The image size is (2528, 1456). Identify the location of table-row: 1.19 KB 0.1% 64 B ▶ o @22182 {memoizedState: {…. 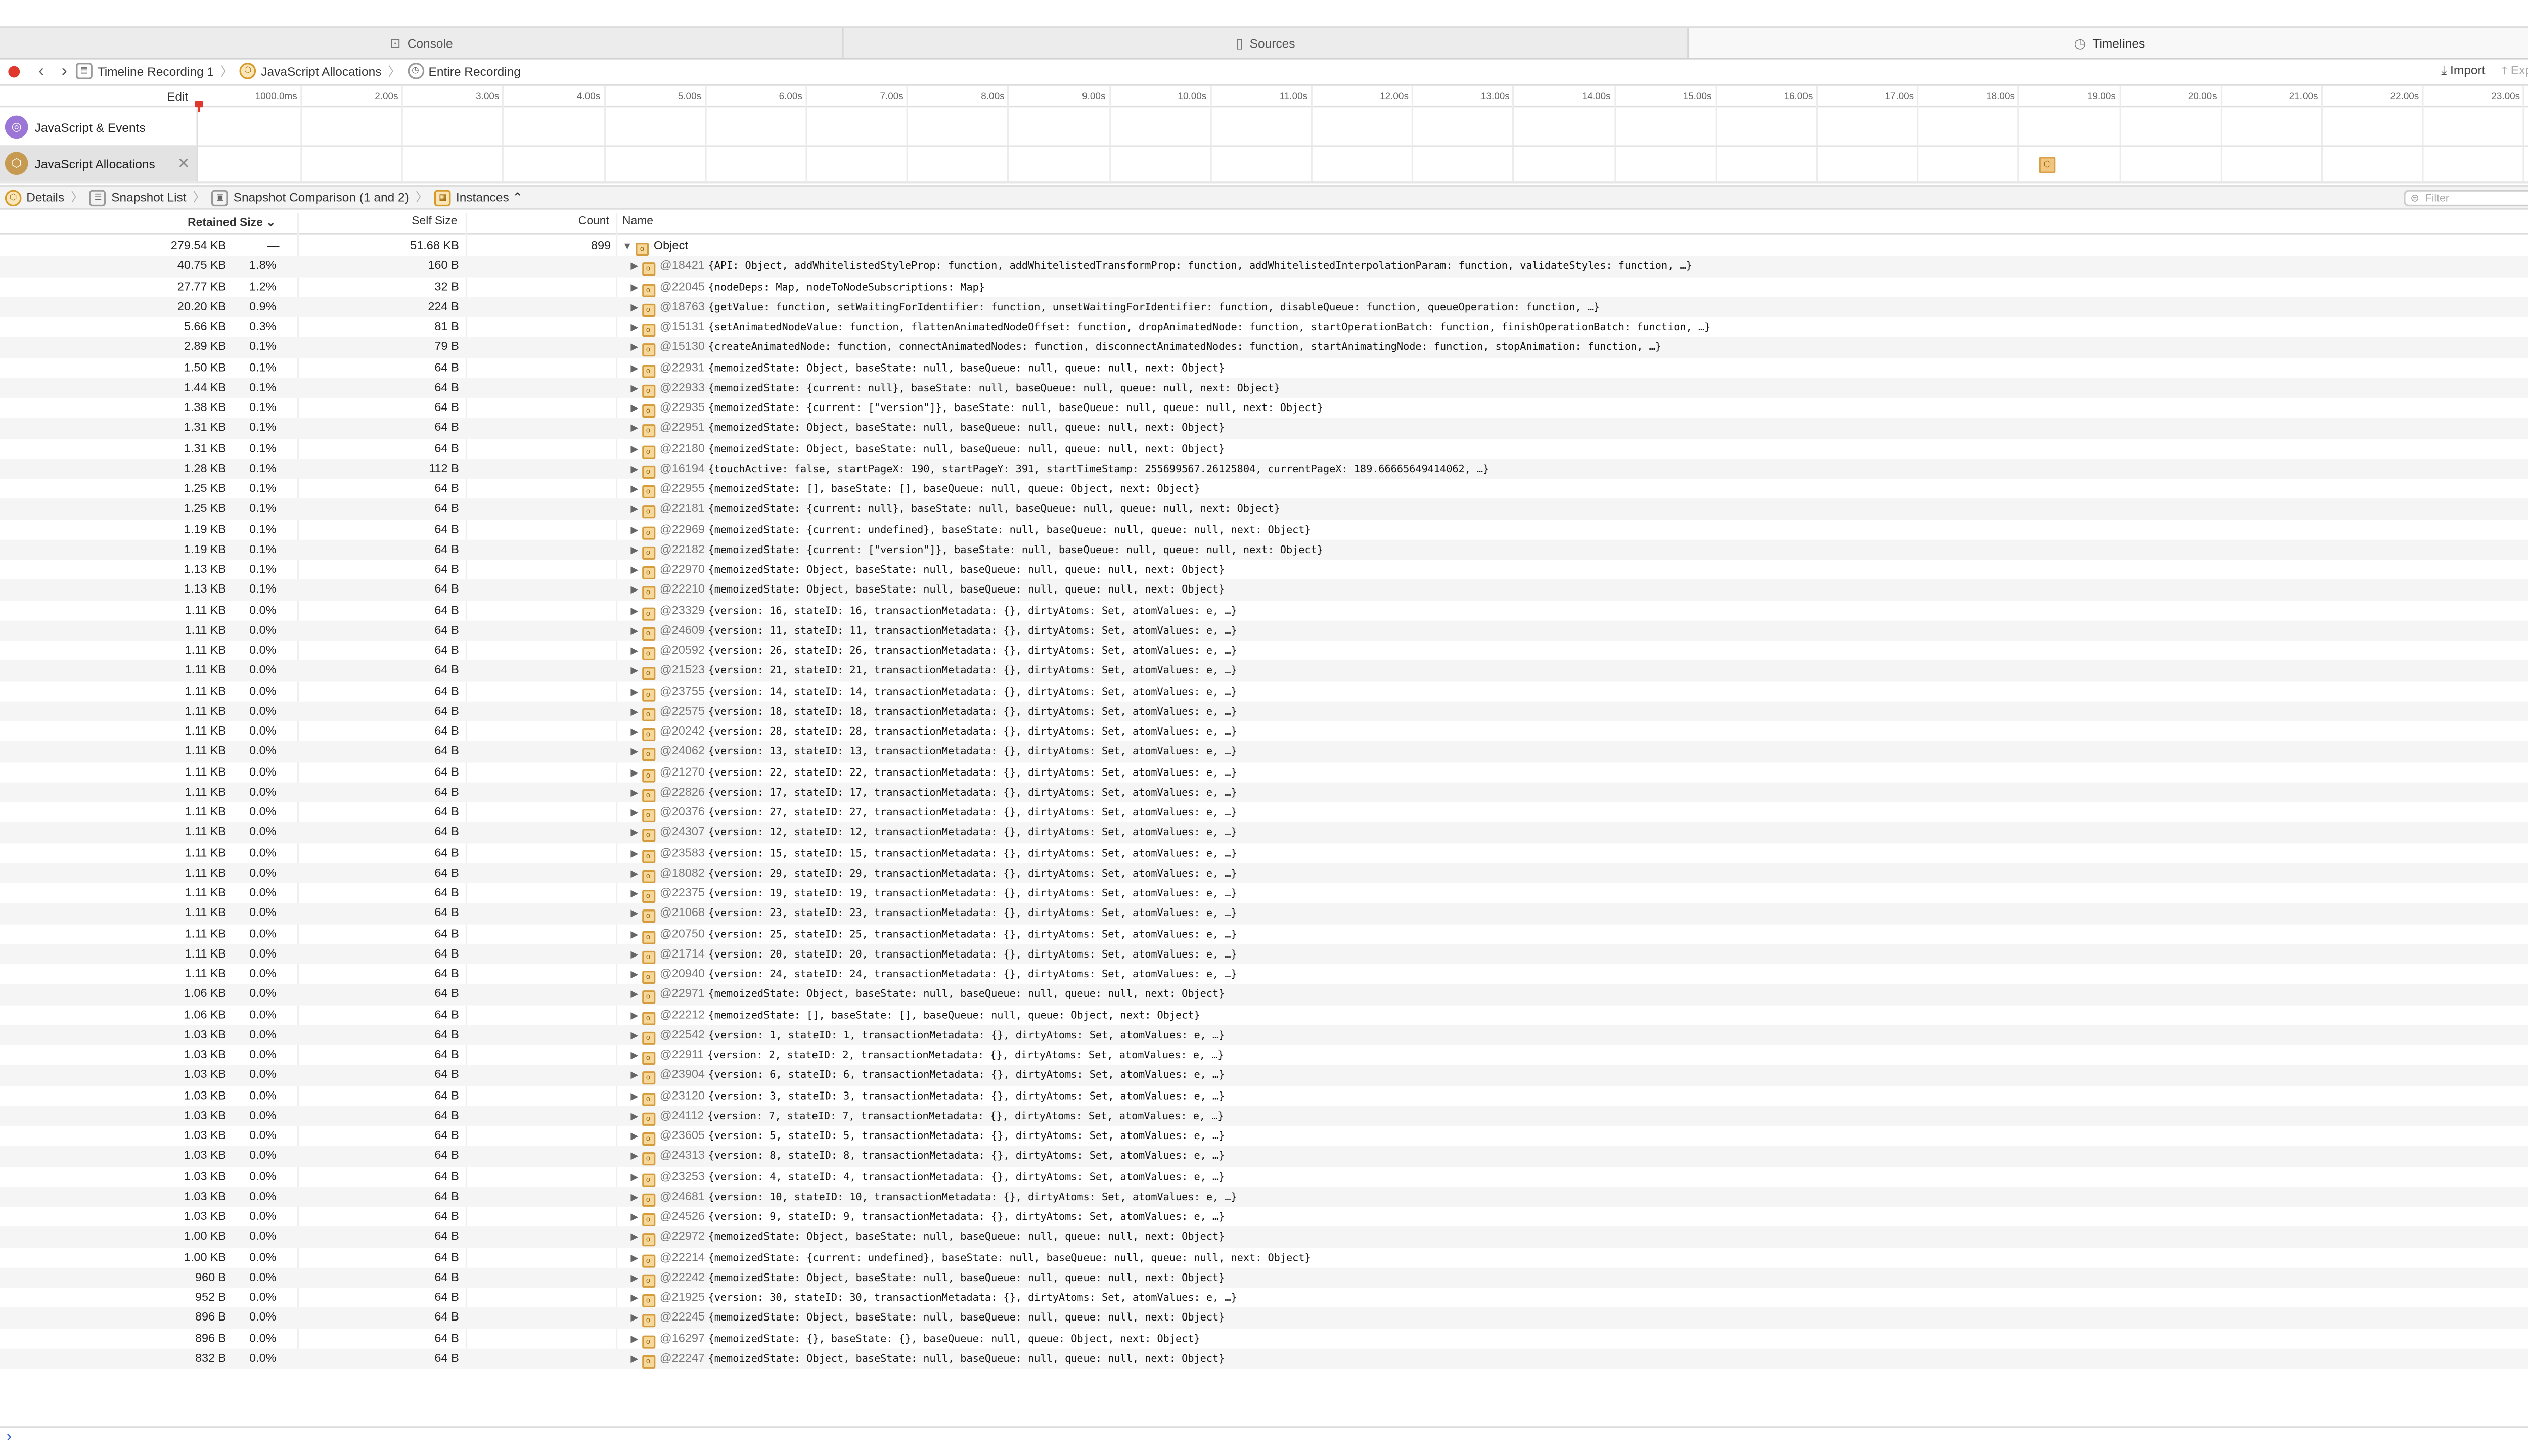
(1264, 549).